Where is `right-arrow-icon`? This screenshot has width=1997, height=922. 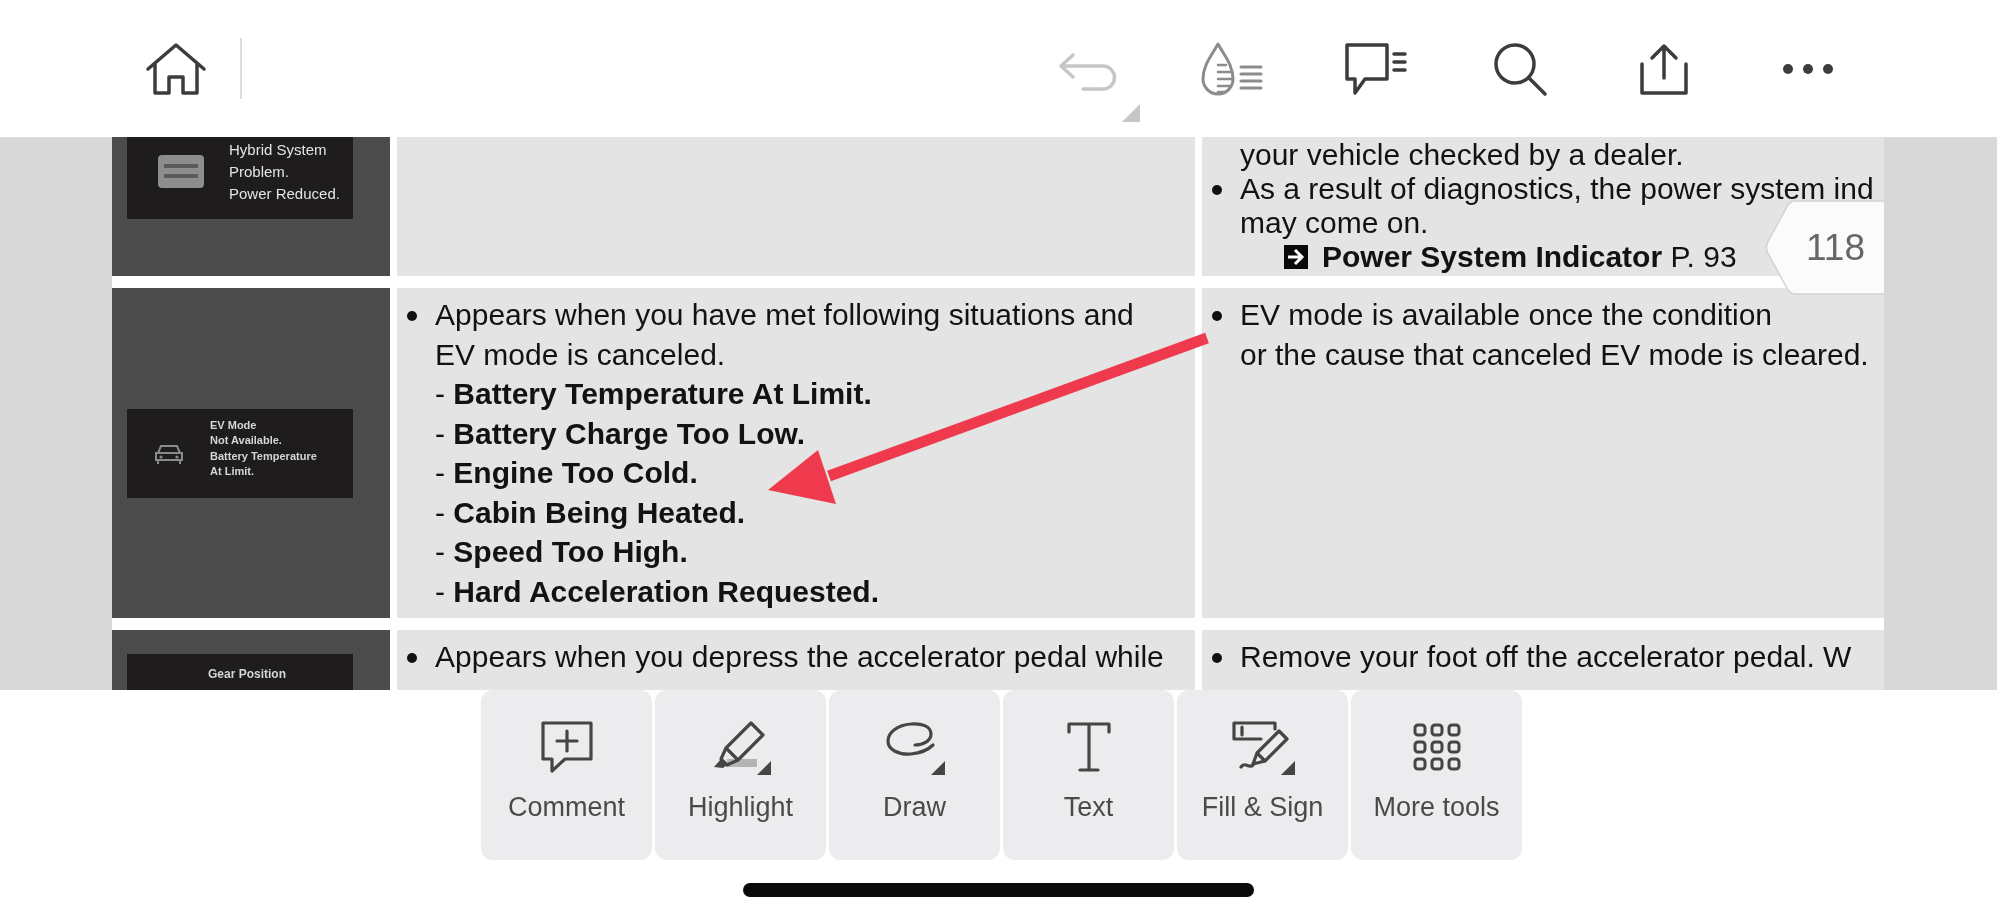 right-arrow-icon is located at coordinates (1296, 257).